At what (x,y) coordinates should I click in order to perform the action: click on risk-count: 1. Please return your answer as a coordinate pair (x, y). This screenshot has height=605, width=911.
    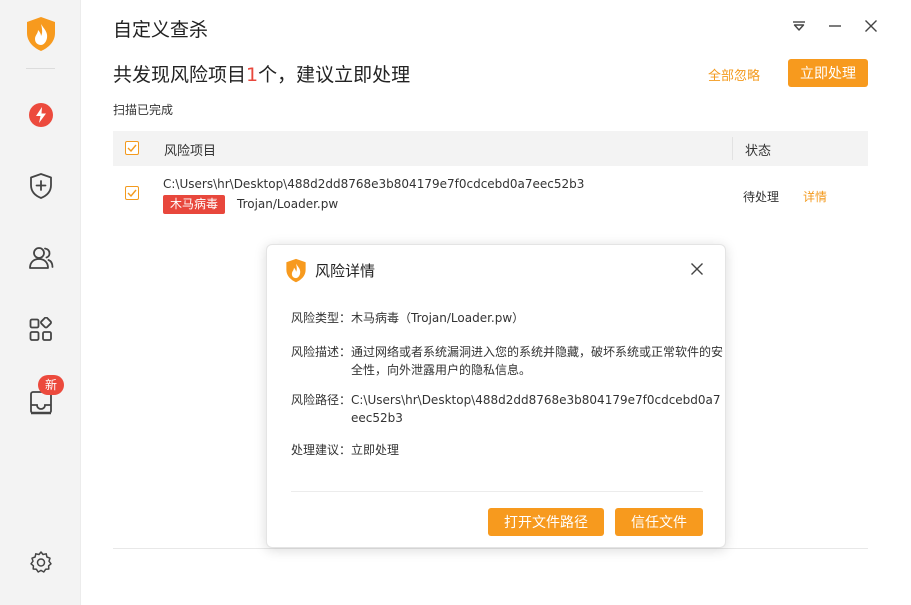
    Looking at the image, I should click on (252, 75).